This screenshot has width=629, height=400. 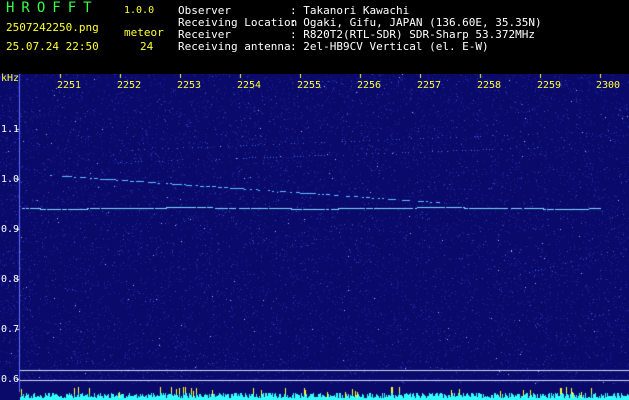 What do you see at coordinates (52, 27) in the screenshot?
I see `file-name: 2507242250.png` at bounding box center [52, 27].